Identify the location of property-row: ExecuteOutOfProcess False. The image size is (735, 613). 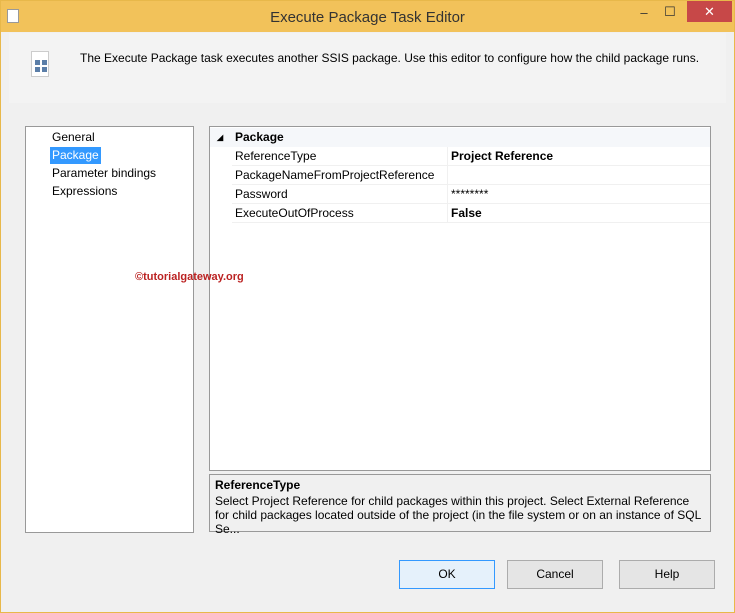
(460, 213).